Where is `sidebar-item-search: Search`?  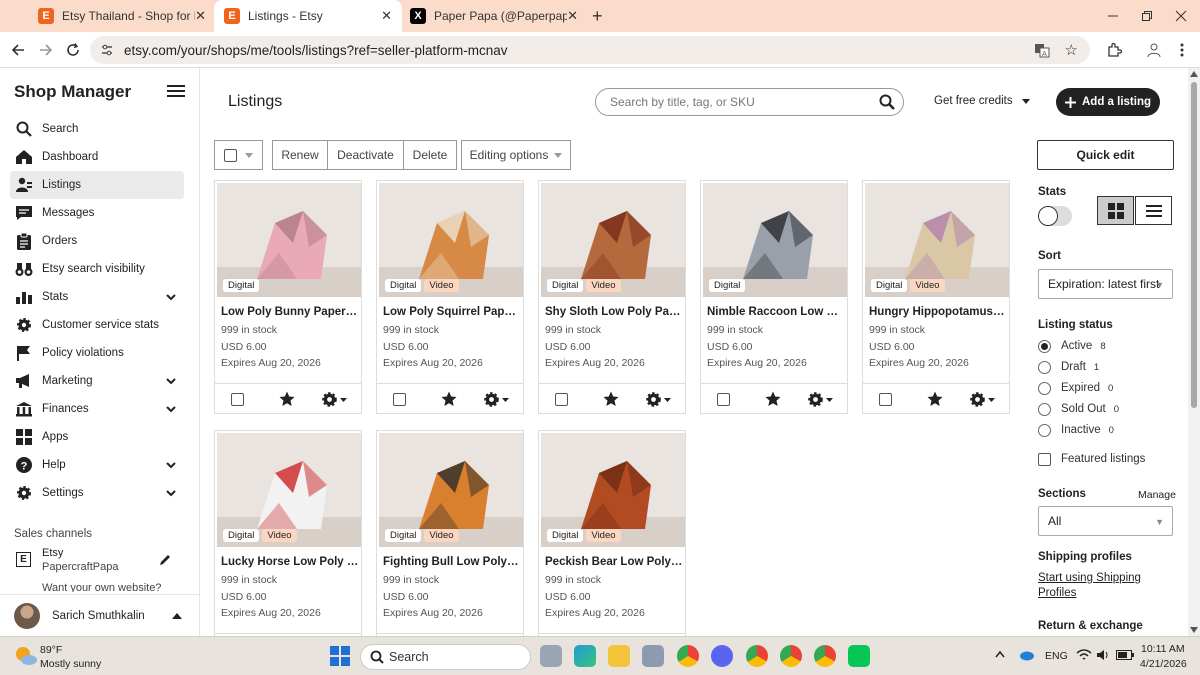 sidebar-item-search: Search is located at coordinates (97, 129).